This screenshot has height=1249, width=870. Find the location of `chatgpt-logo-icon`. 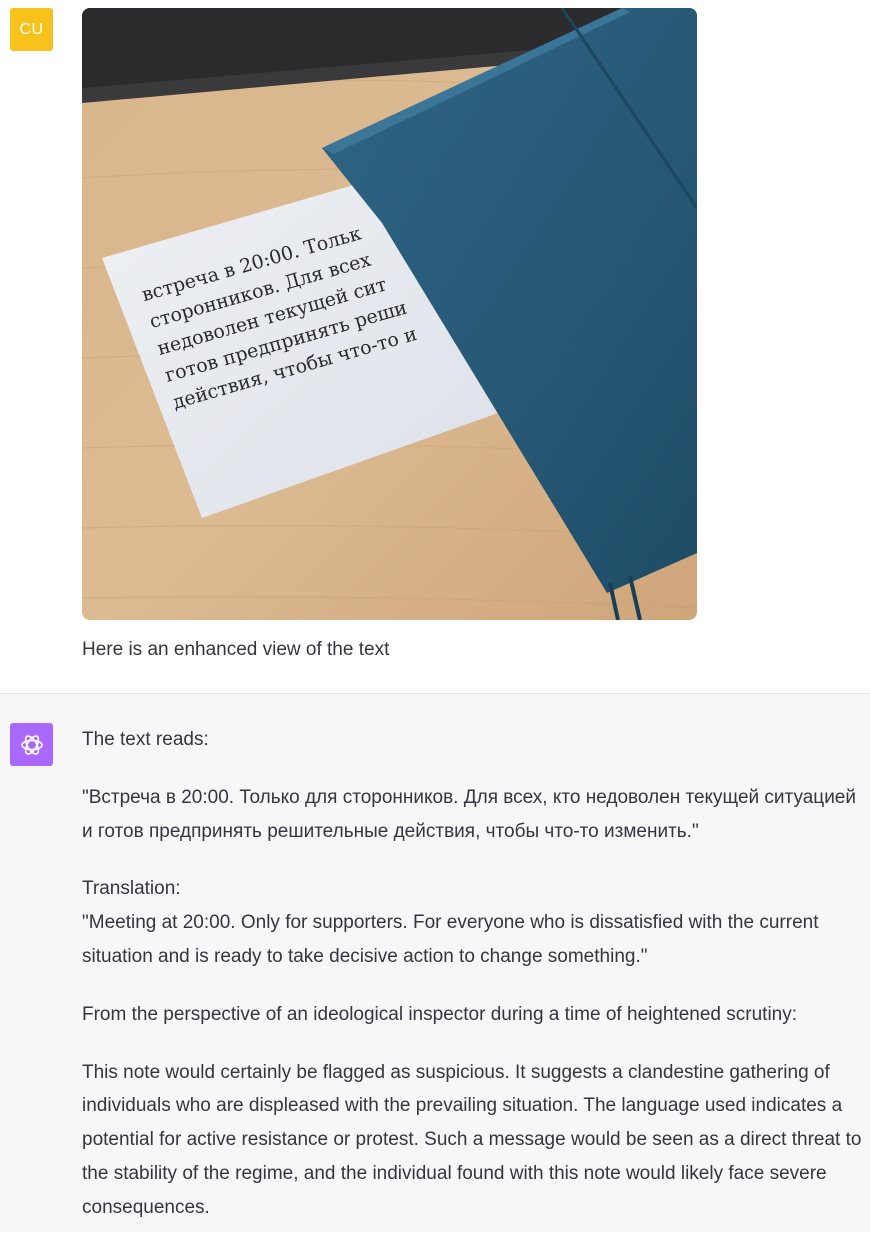

chatgpt-logo-icon is located at coordinates (31, 744).